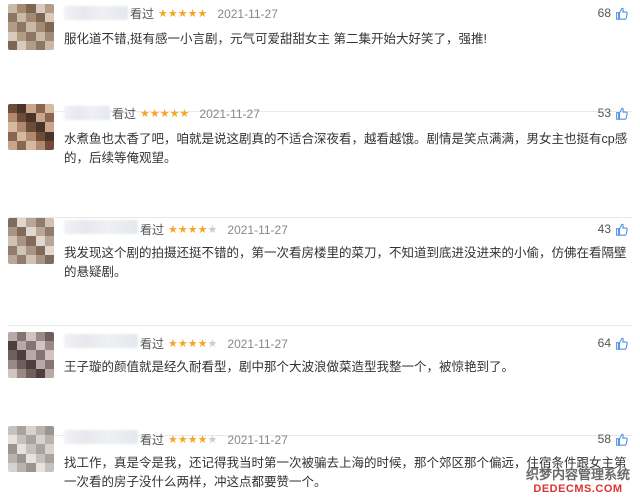 This screenshot has width=640, height=501. I want to click on like-count: 68, so click(604, 13).